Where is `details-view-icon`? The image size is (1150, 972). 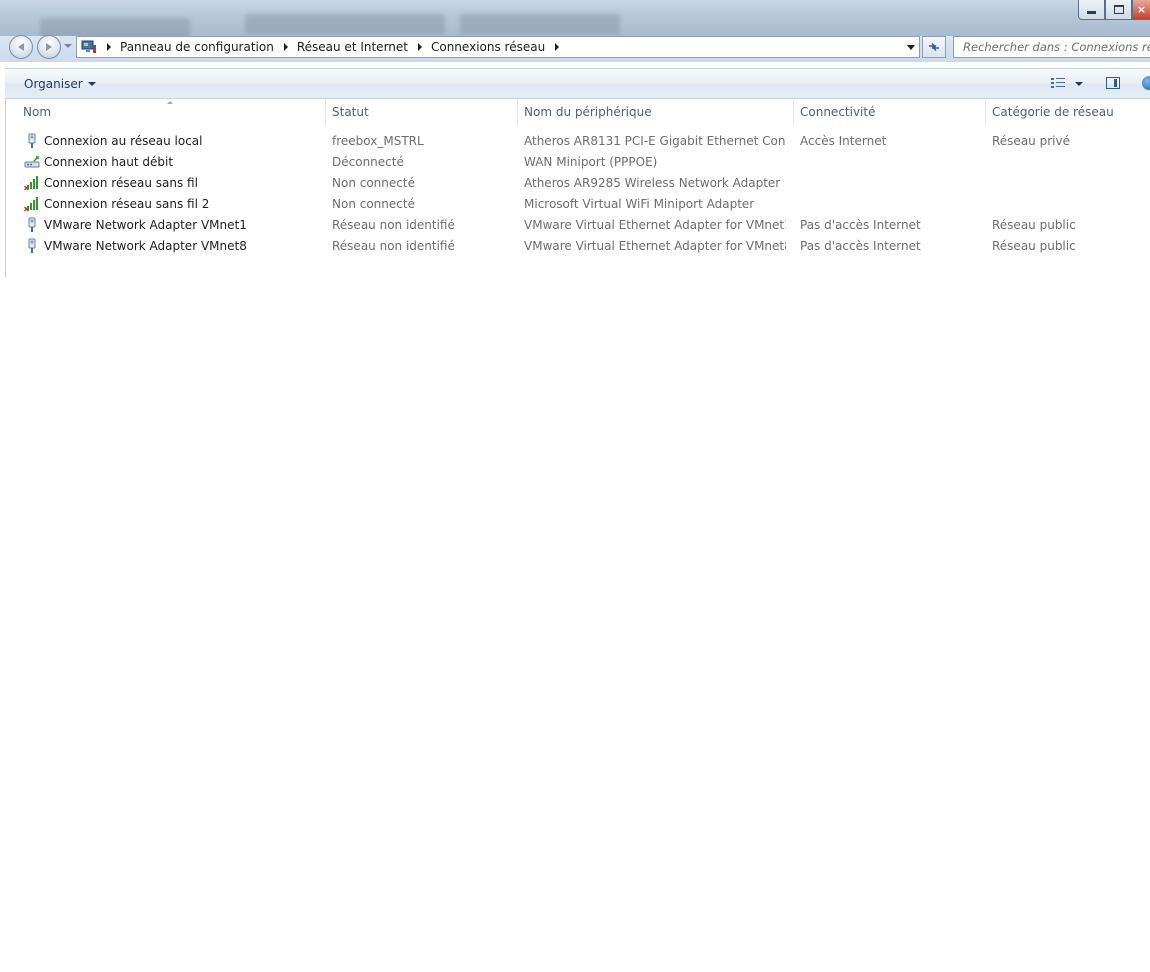
details-view-icon is located at coordinates (1058, 83).